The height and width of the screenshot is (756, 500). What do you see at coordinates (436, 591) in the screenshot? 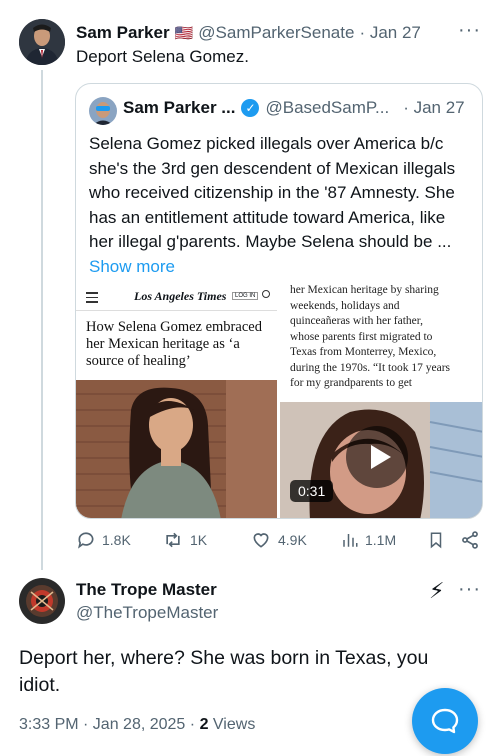
I see `grok-icon: ⚡` at bounding box center [436, 591].